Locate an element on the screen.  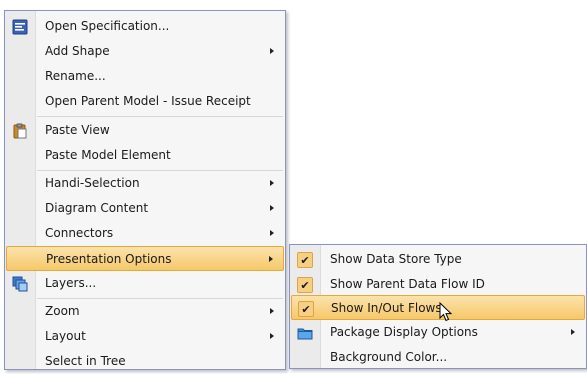
menu-item-label: Paste View is located at coordinates (77, 130).